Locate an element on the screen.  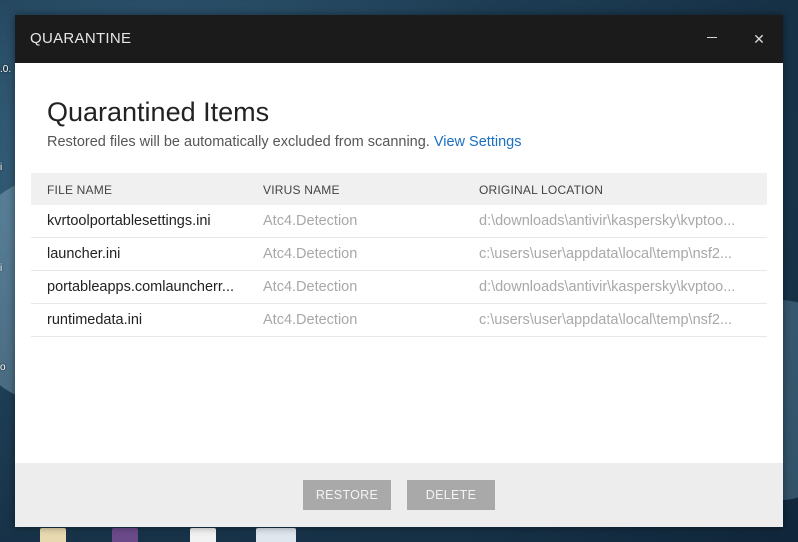
delete-button: DELETE is located at coordinates (451, 495).